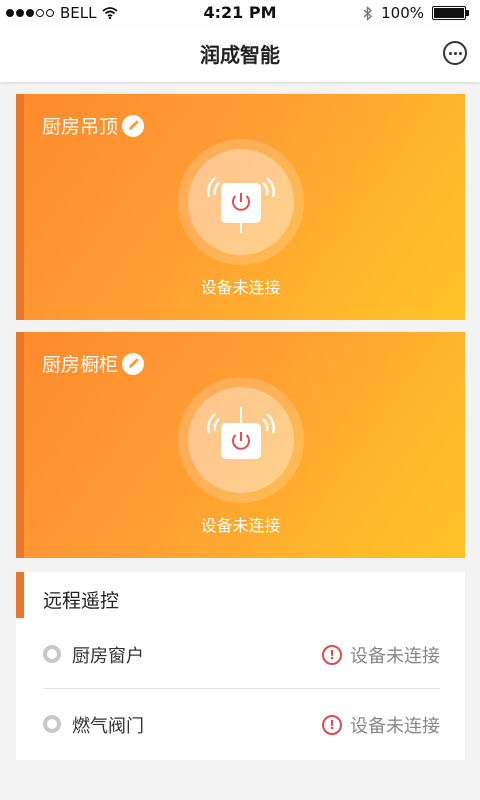  I want to click on page-title: 润成智能, so click(240, 55).